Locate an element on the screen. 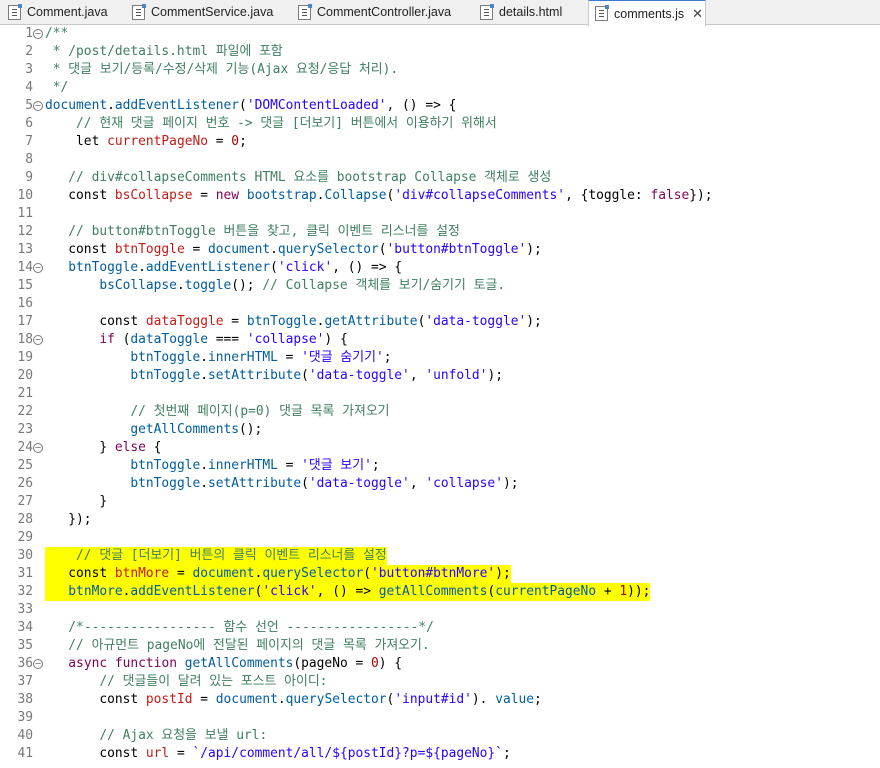 The width and height of the screenshot is (880, 768). code-text: if (dataToggle === 'collapse') { is located at coordinates (196, 340).